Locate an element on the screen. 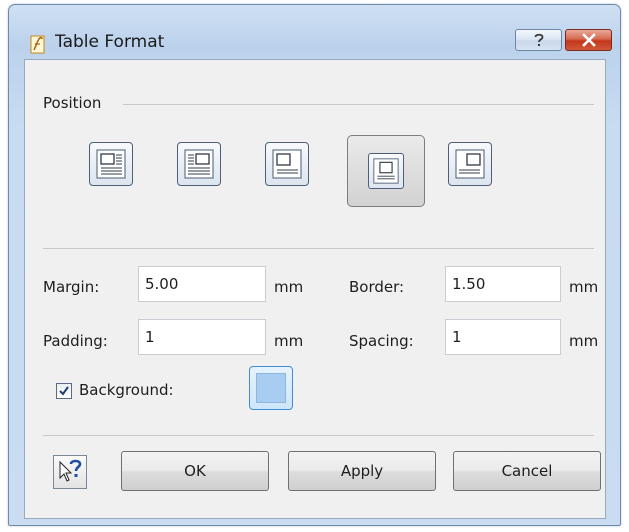 The height and width of the screenshot is (532, 629). position-group-divider is located at coordinates (358, 104).